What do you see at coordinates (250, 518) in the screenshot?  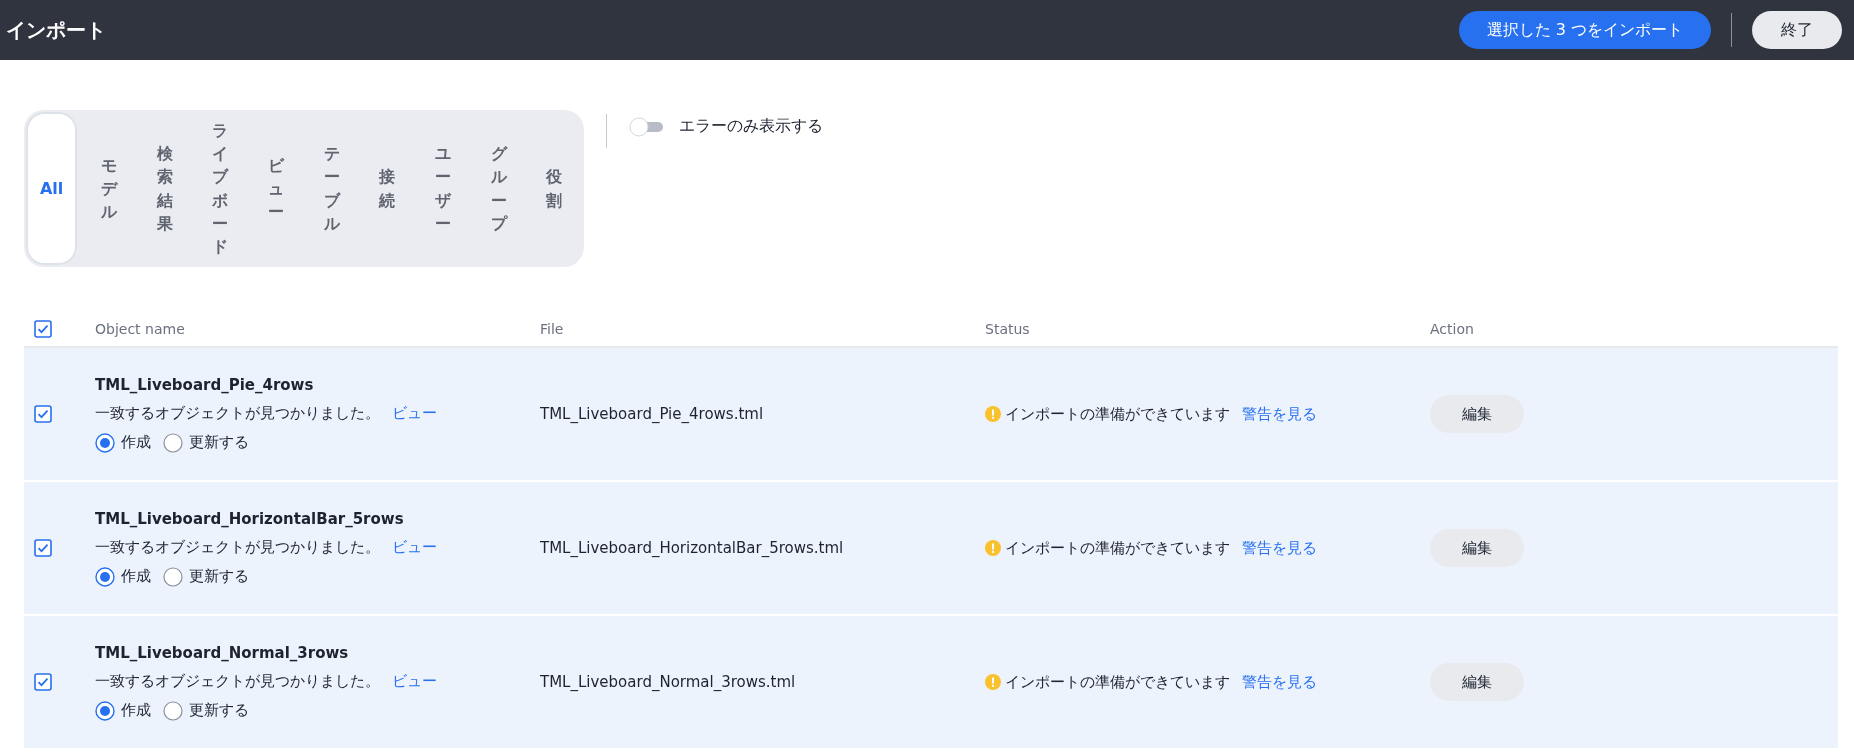 I see `object-name: TML_Liveboard_HorizontalBar_5rows` at bounding box center [250, 518].